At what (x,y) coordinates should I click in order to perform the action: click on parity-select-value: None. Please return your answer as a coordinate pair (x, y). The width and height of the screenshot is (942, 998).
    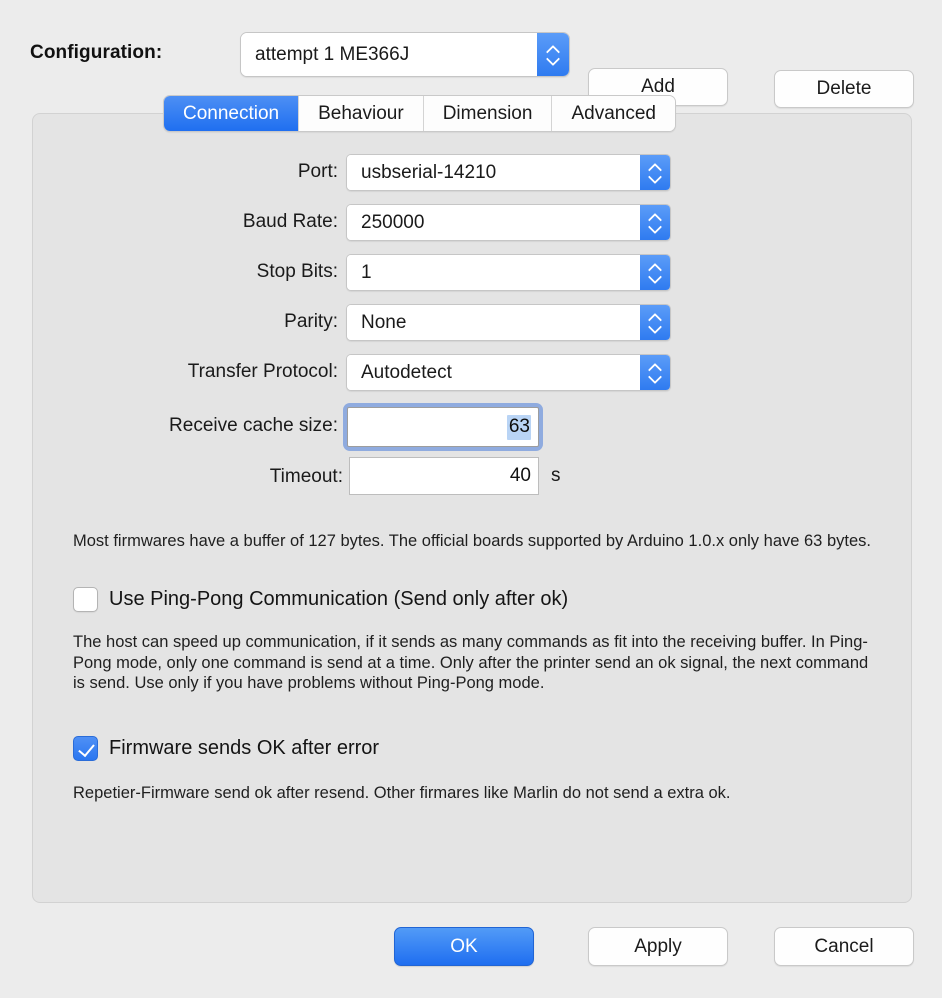
    Looking at the image, I should click on (493, 322).